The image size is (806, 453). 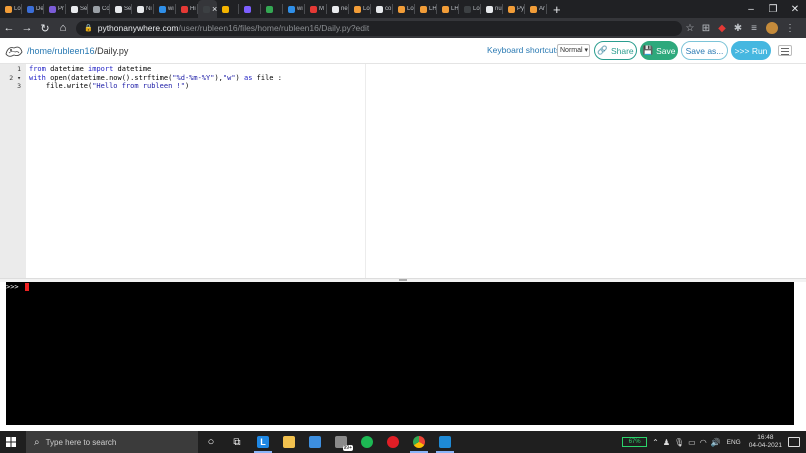 I want to click on tab-label: Lo, so click(x=410, y=9).